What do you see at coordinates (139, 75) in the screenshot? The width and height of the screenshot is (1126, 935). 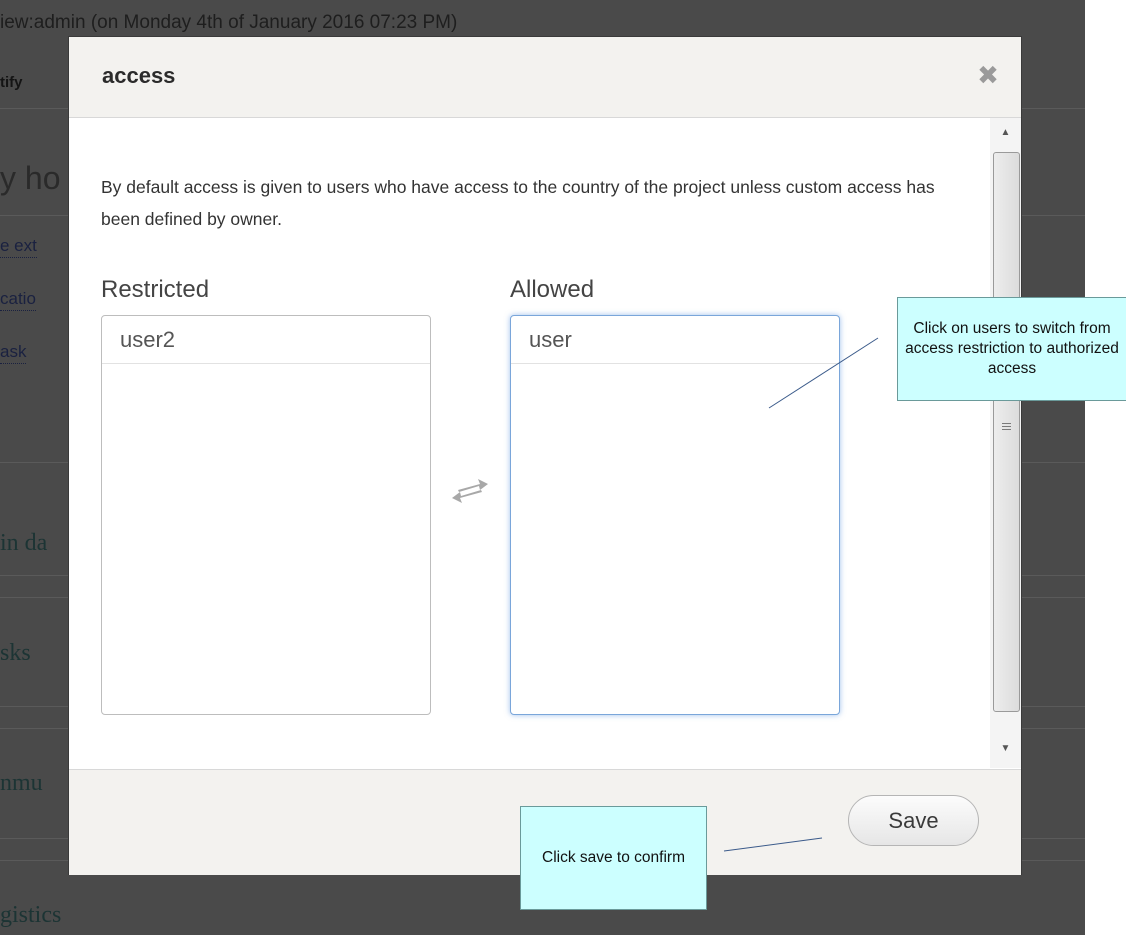 I see `dialog-title: access` at bounding box center [139, 75].